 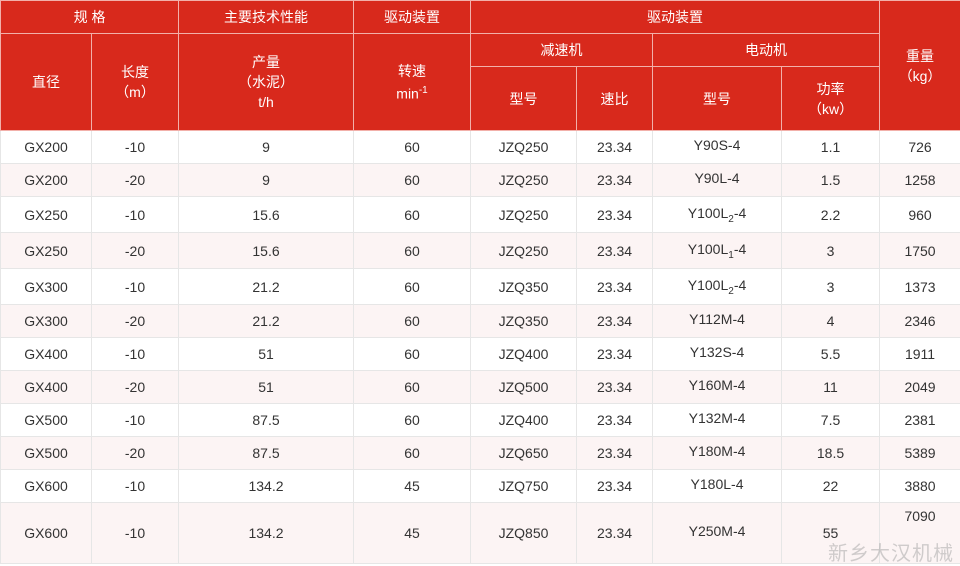 What do you see at coordinates (920, 516) in the screenshot?
I see `weight-value: 7090` at bounding box center [920, 516].